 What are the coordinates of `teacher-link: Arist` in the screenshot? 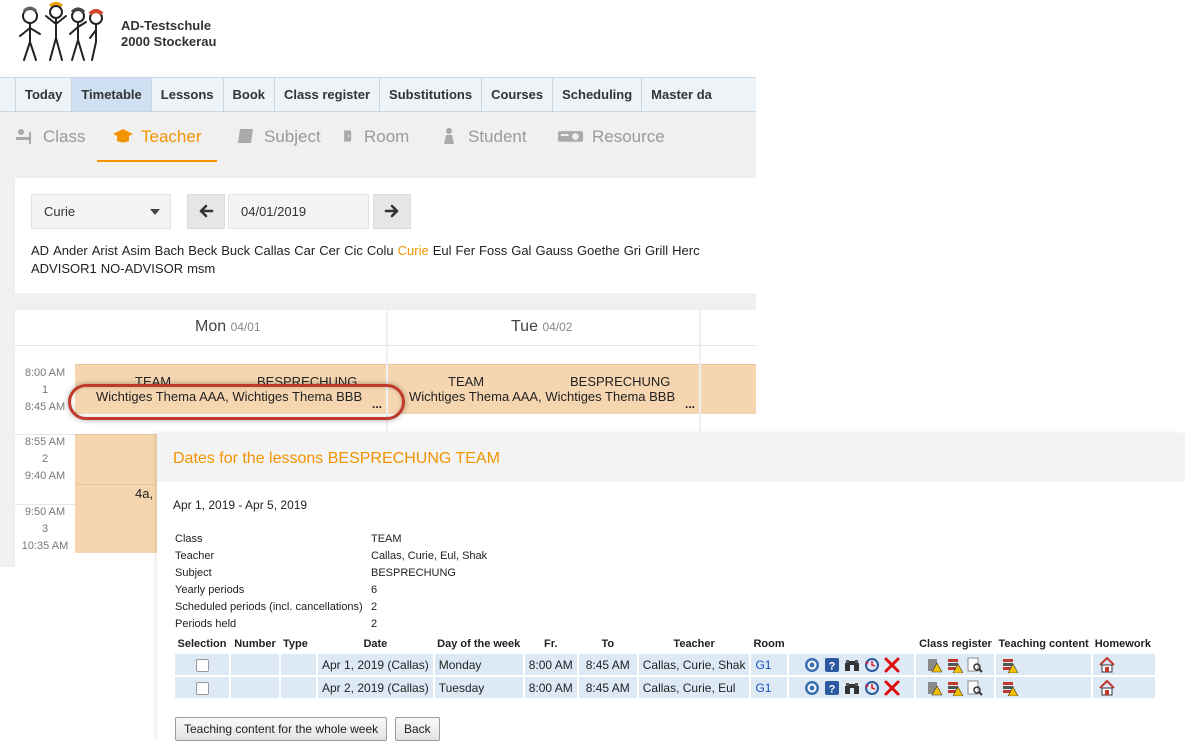 It's located at (105, 250).